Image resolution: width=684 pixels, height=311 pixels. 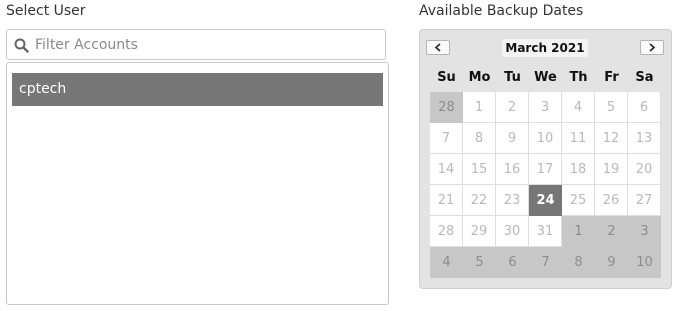 I want to click on calendar-day: 13, so click(x=644, y=138).